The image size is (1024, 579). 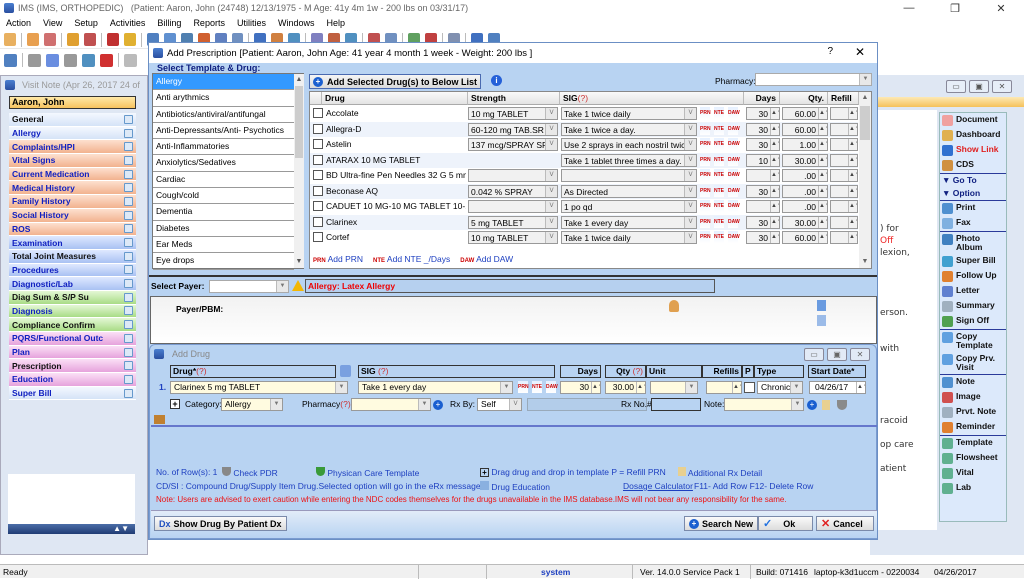 I want to click on back-icon, so click(x=130, y=60).